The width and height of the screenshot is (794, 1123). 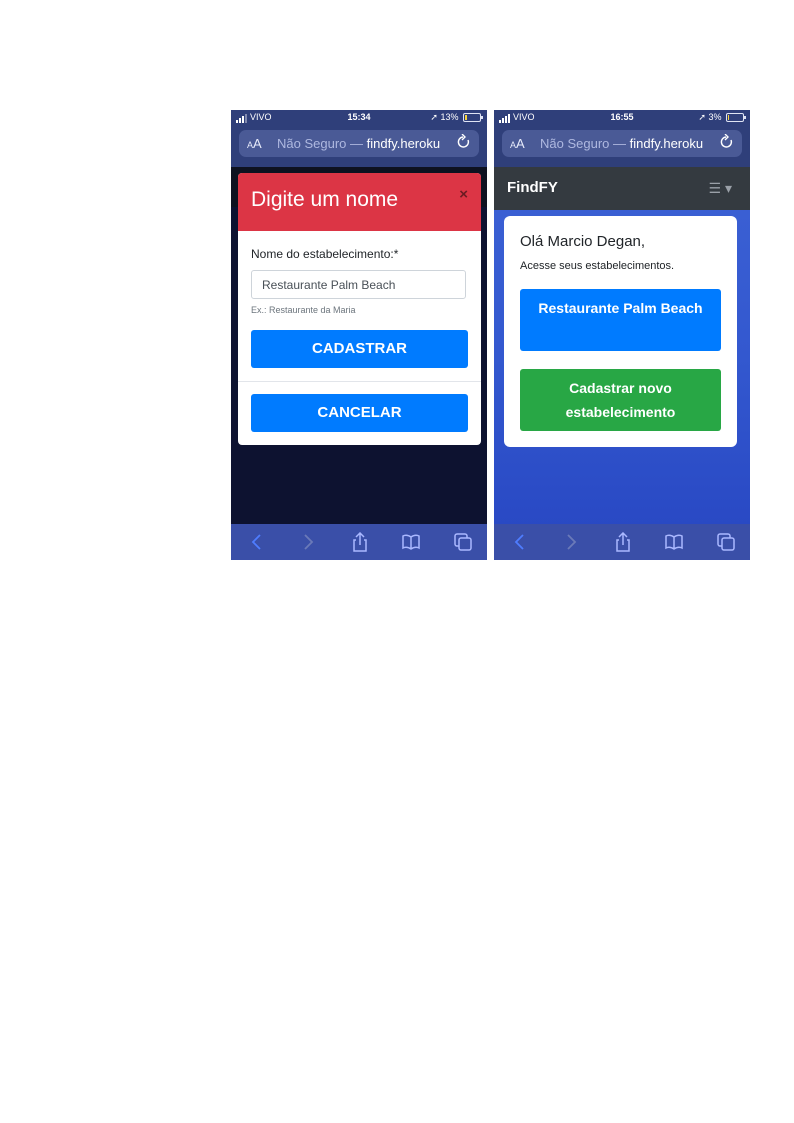 I want to click on status-right: ➚ 13%, so click(x=456, y=117).